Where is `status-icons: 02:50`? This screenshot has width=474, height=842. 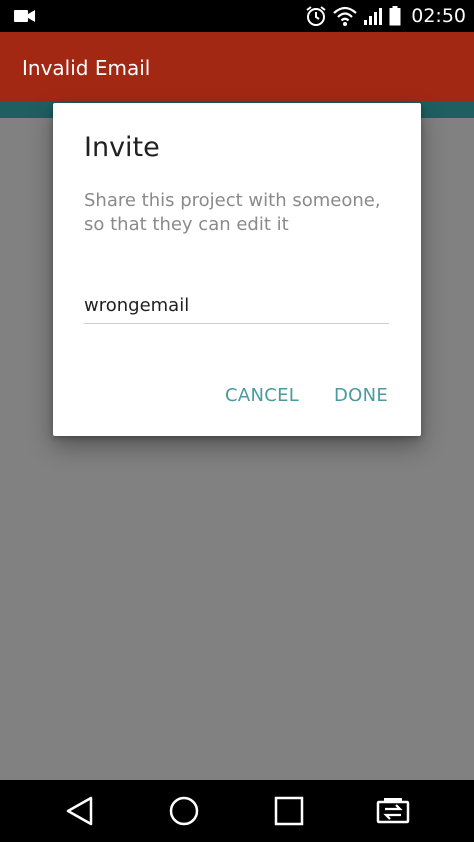
status-icons: 02:50 is located at coordinates (385, 16).